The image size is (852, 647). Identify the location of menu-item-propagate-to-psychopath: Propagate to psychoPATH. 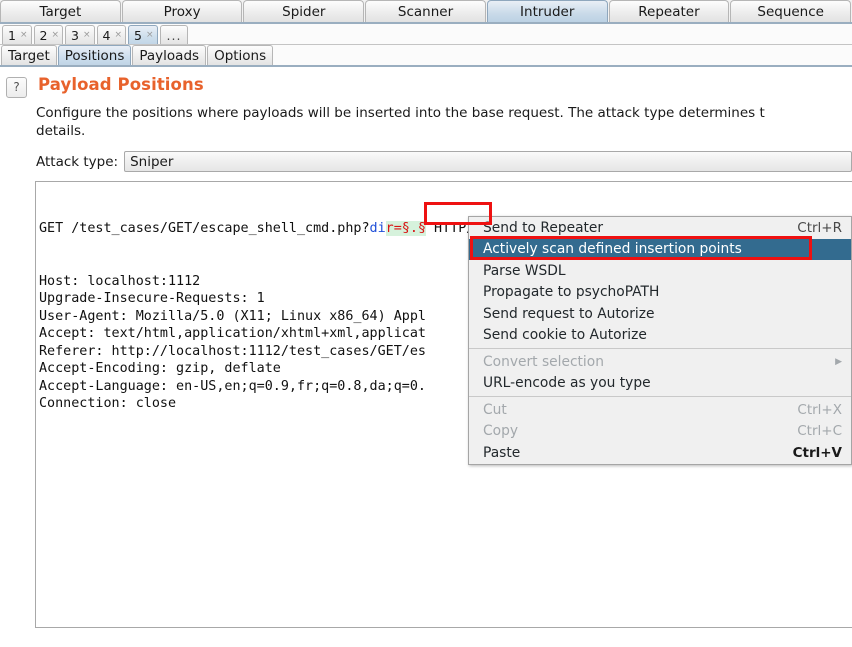
(660, 293).